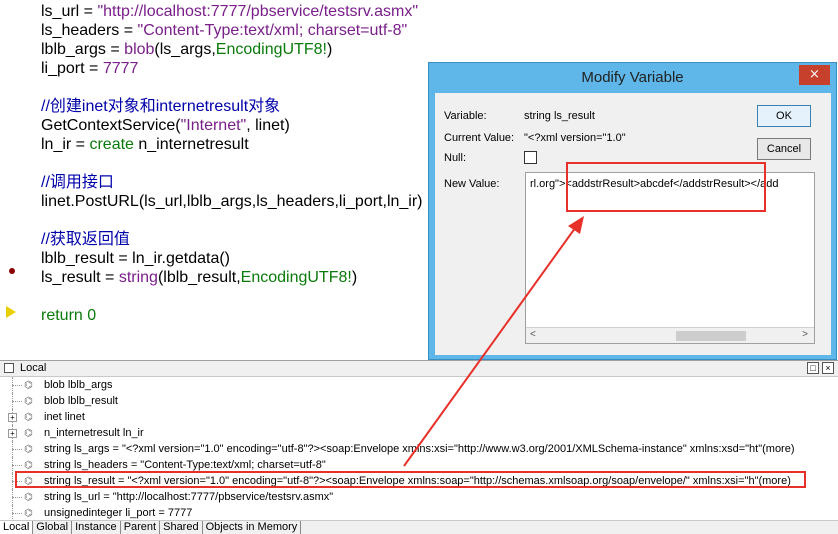  I want to click on cancel-button: Cancel, so click(784, 149).